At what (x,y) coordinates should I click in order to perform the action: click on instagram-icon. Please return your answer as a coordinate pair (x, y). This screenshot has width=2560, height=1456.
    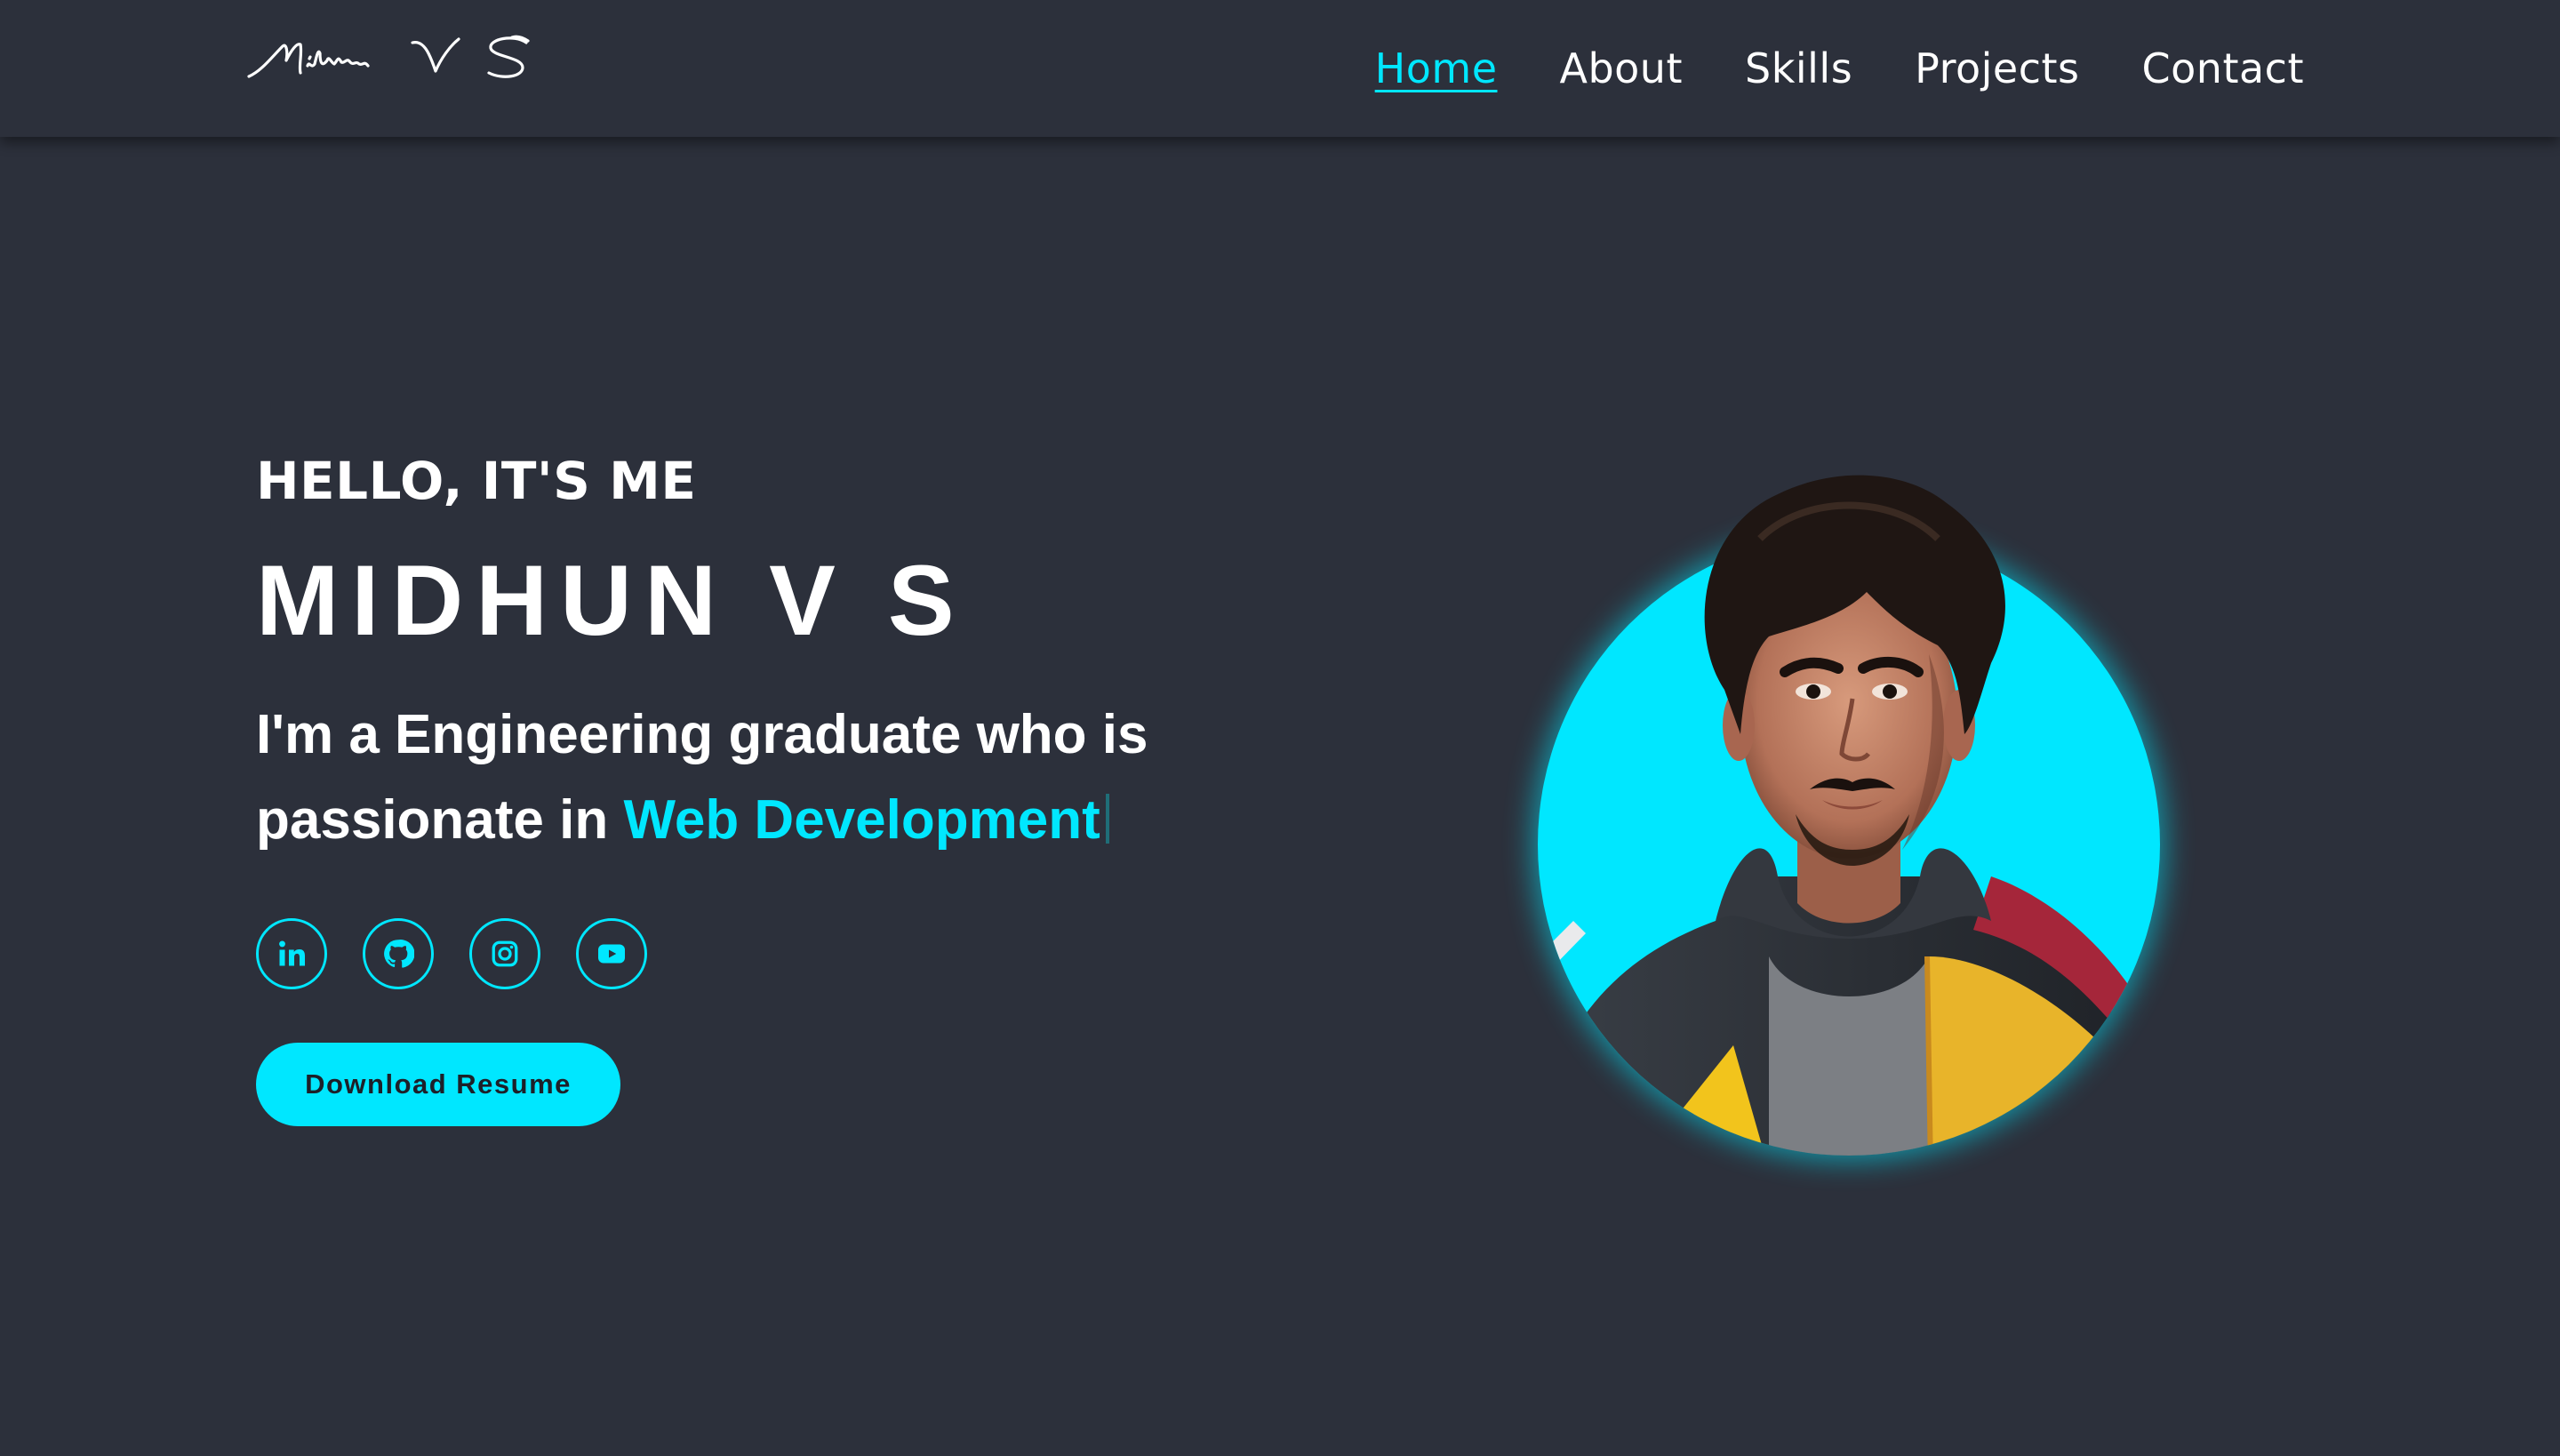
    Looking at the image, I should click on (505, 953).